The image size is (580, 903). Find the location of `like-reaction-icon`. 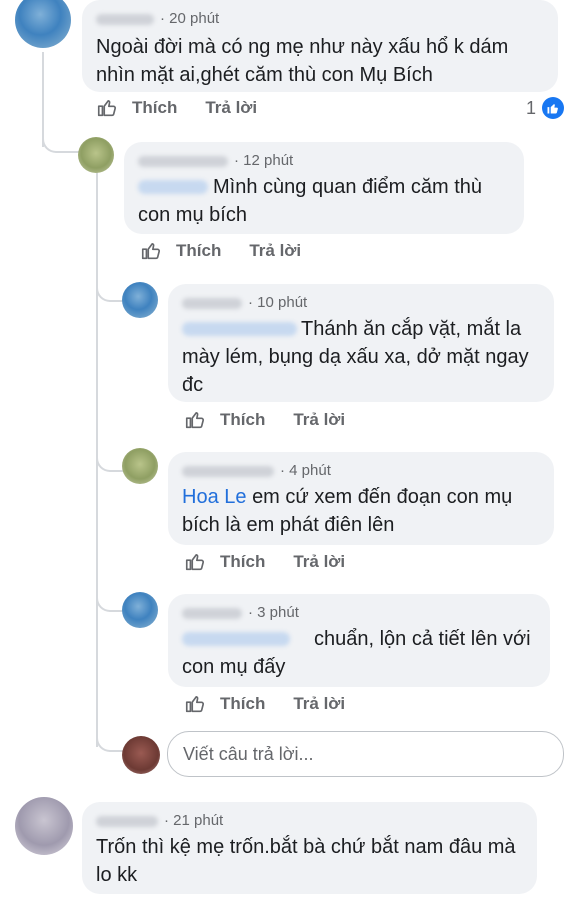

like-reaction-icon is located at coordinates (553, 108).